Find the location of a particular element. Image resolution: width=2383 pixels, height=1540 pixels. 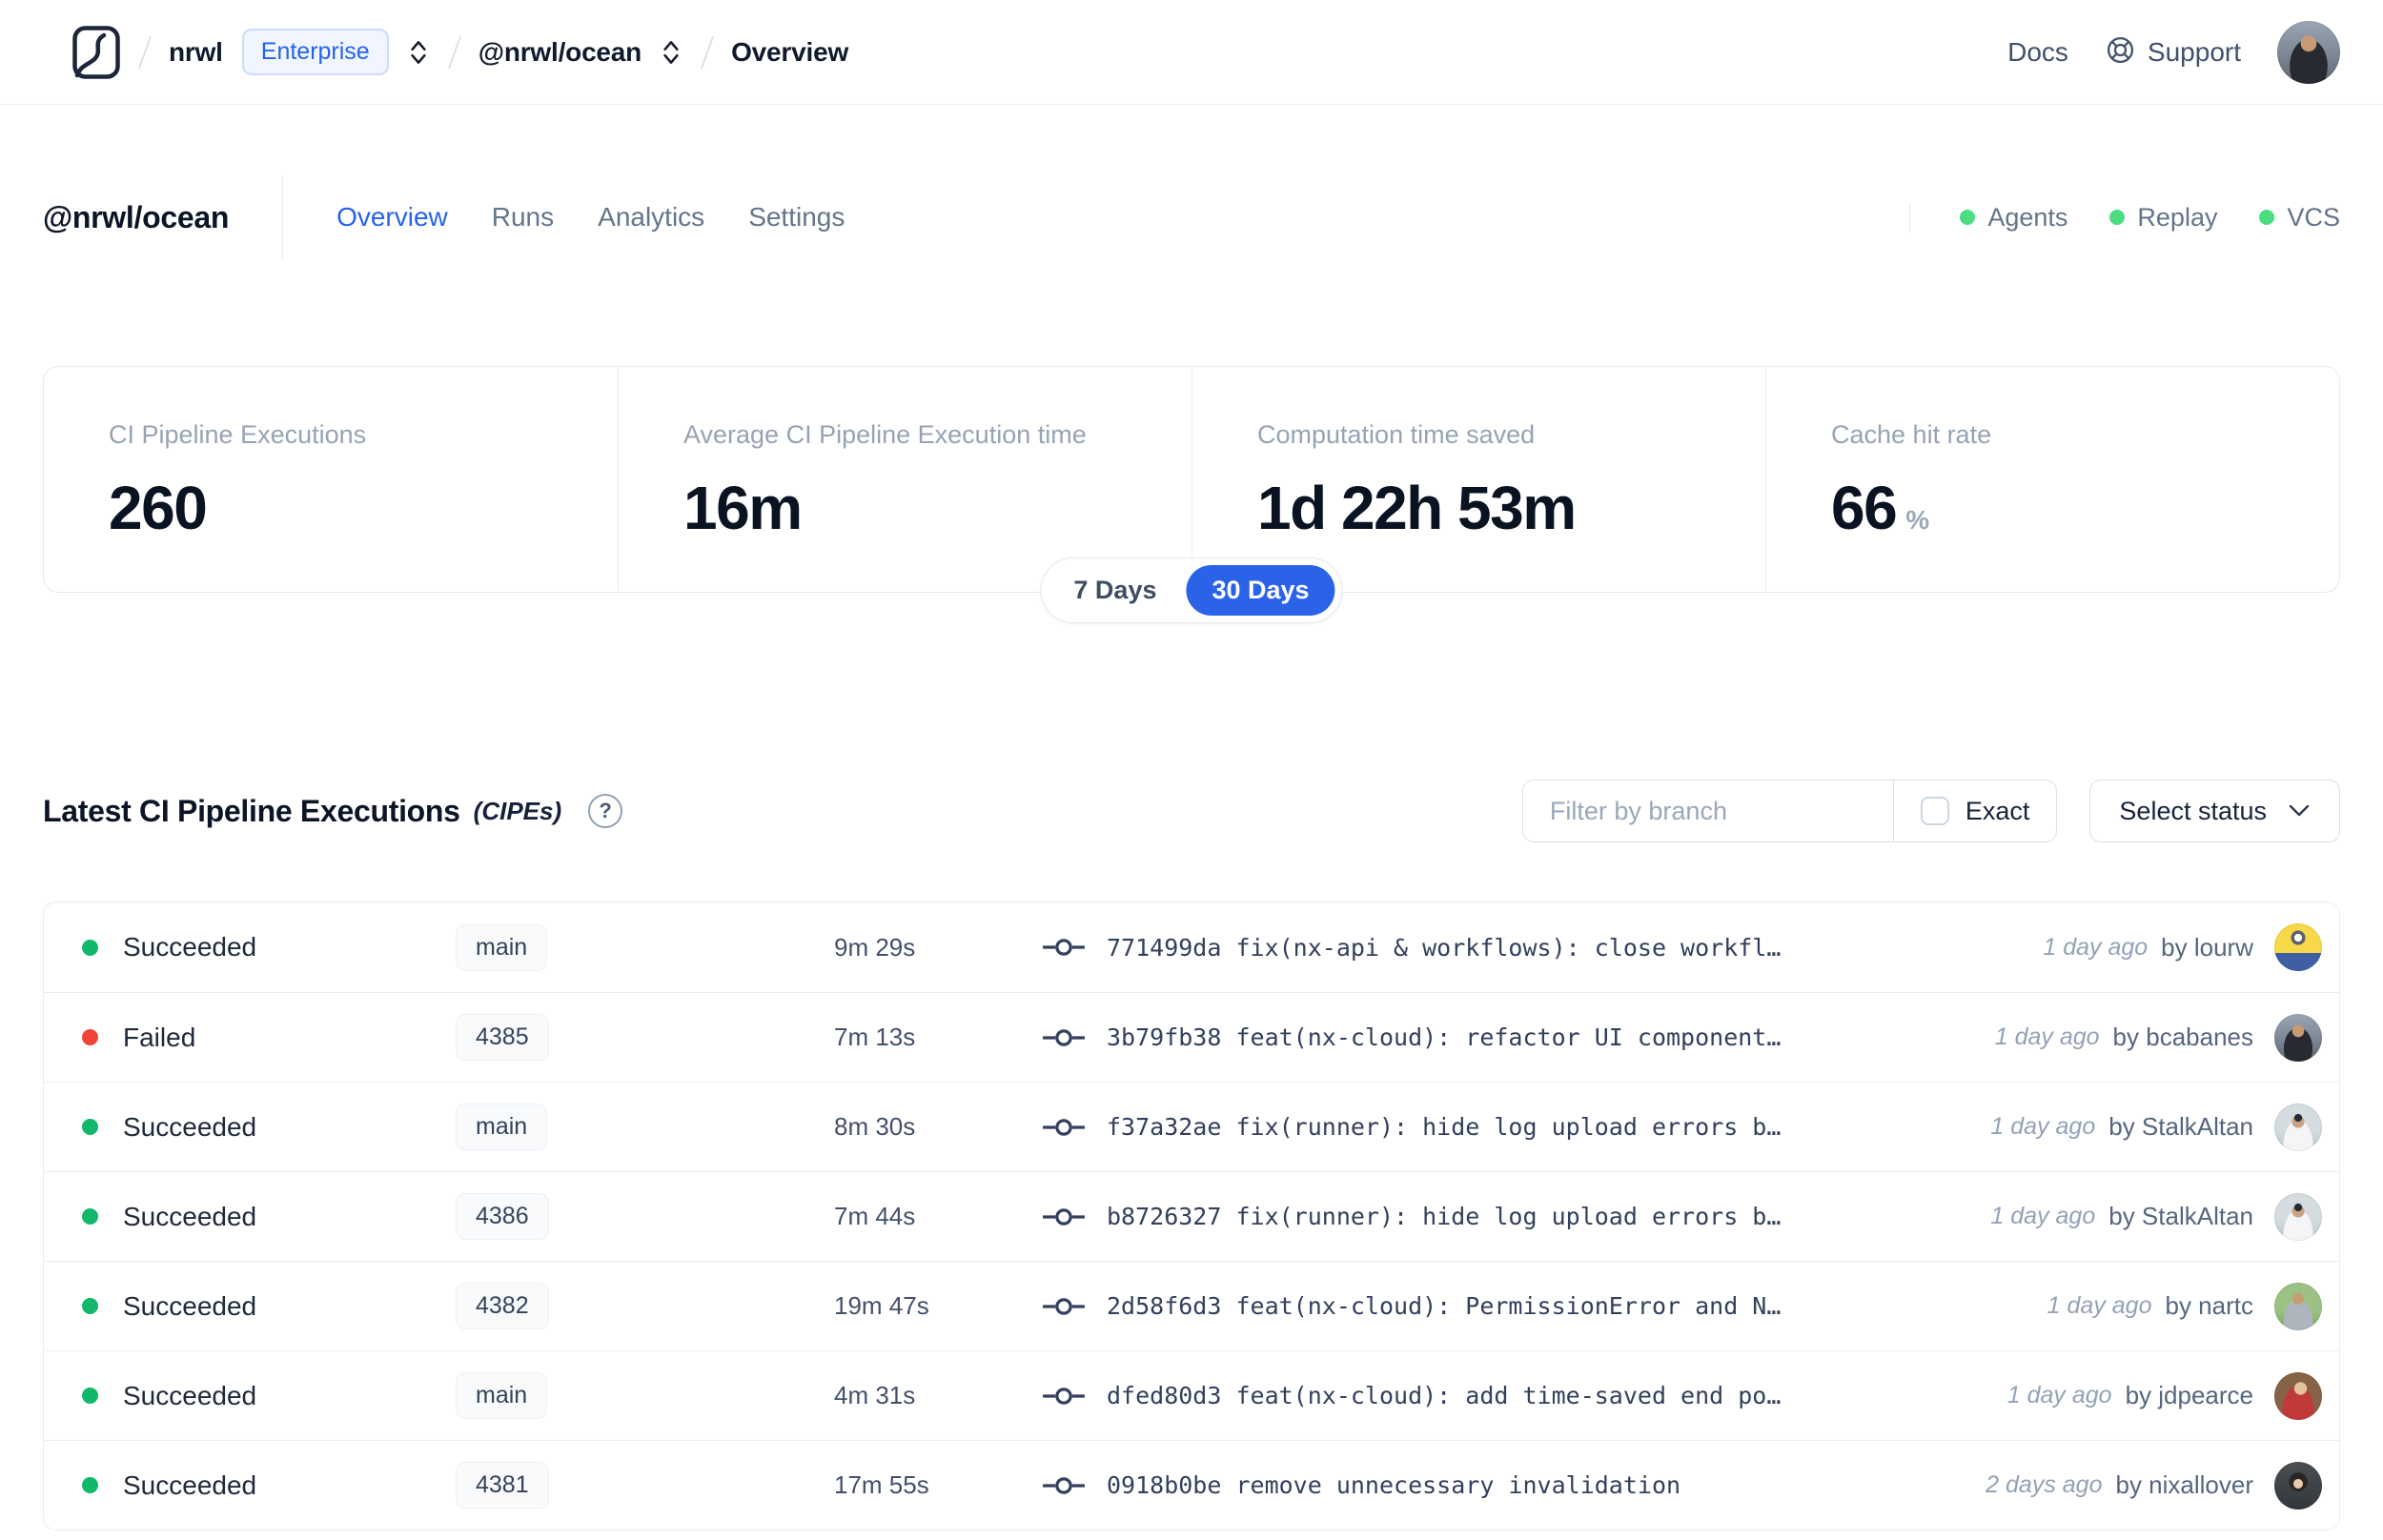

help-icon: ? is located at coordinates (606, 811).